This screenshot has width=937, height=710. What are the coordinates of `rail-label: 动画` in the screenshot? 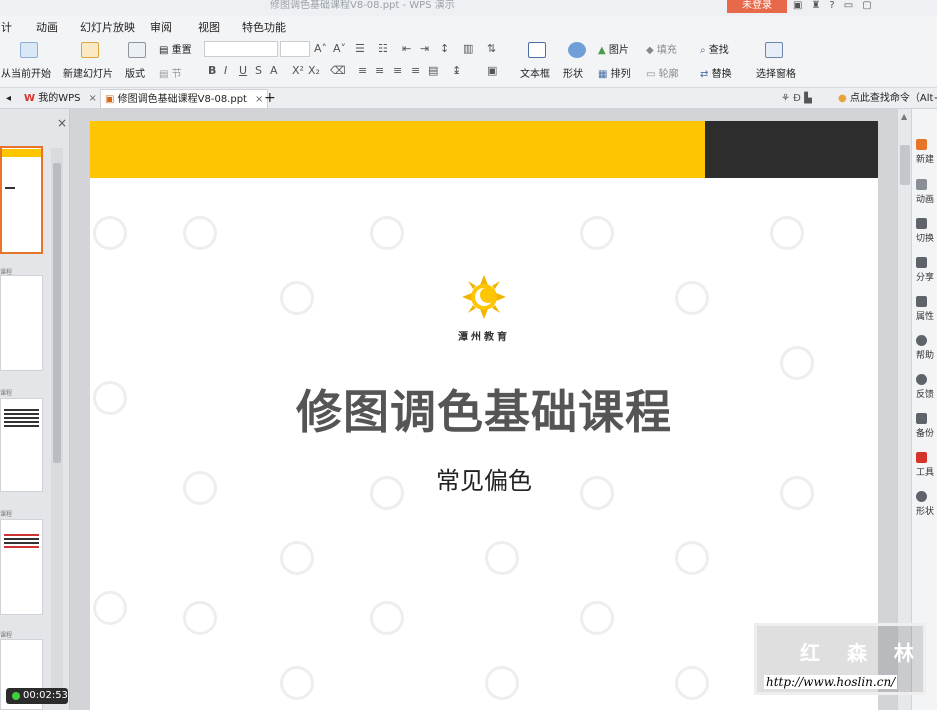 It's located at (925, 200).